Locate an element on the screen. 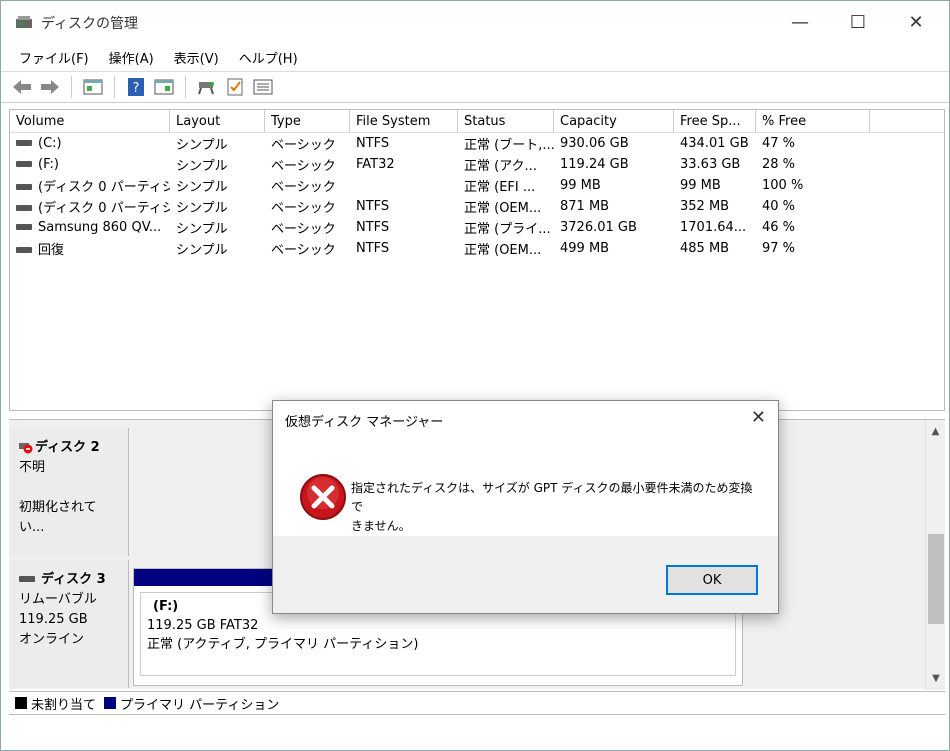  volume-capacity: 871 MB is located at coordinates (585, 206).